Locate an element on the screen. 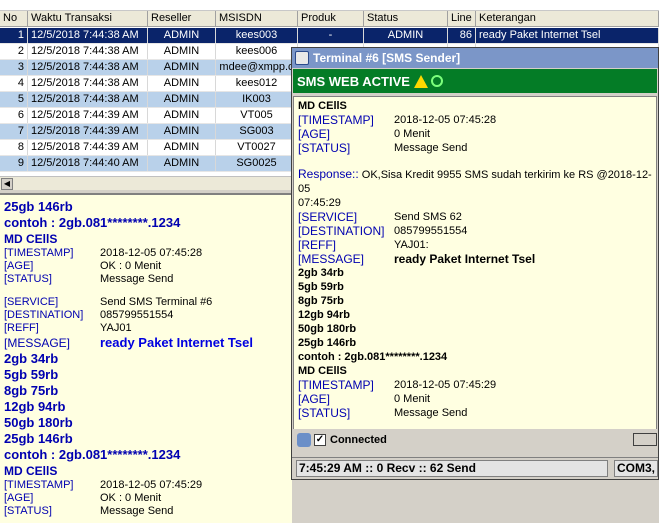 The width and height of the screenshot is (659, 523). connected-checkbox: ✓ is located at coordinates (320, 440).